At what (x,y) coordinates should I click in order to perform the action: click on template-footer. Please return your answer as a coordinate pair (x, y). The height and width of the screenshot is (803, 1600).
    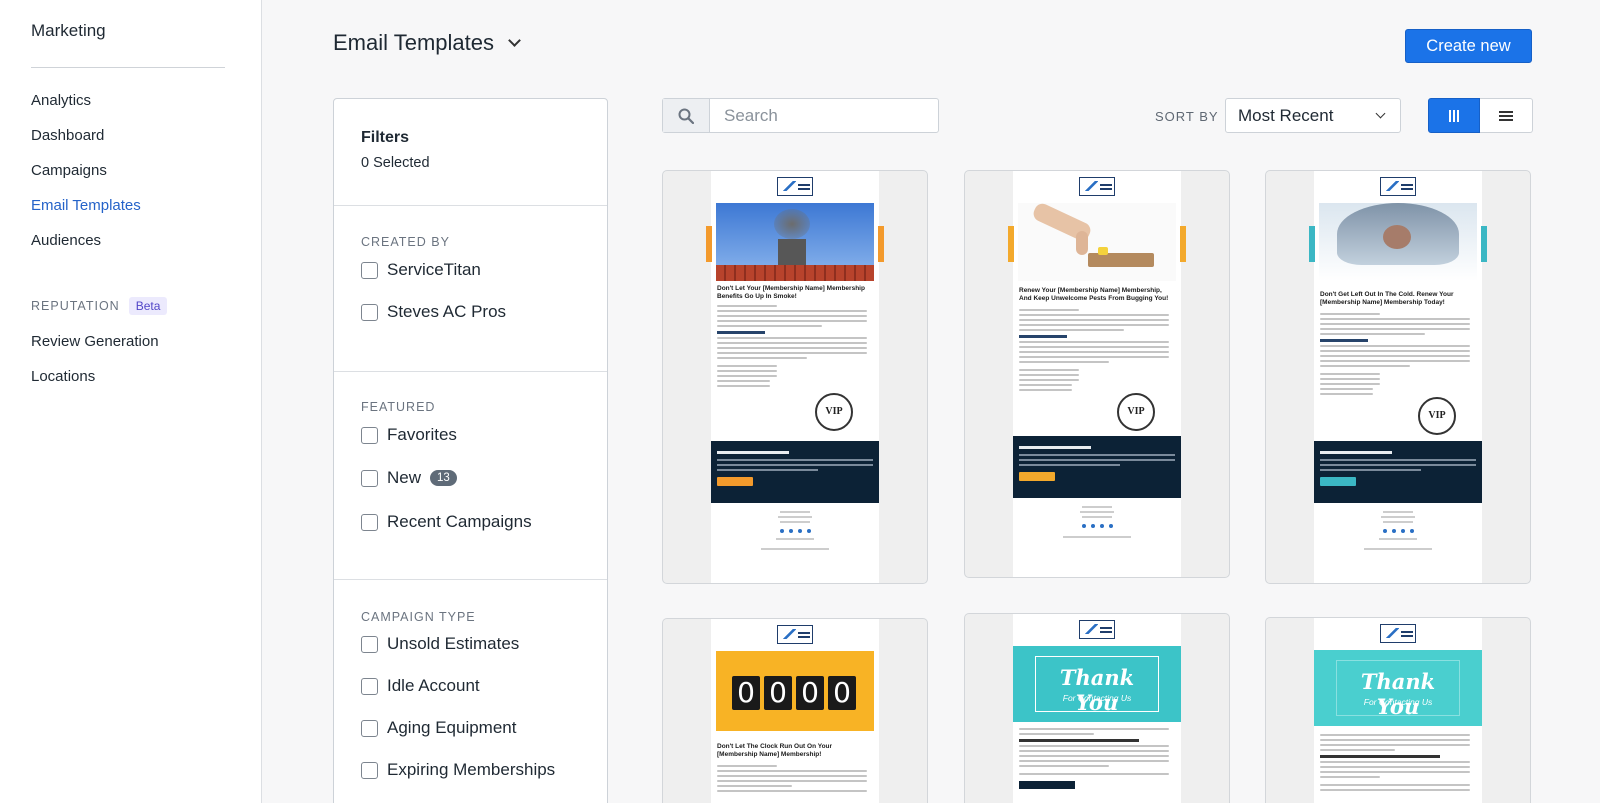
    Looking at the image, I should click on (795, 532).